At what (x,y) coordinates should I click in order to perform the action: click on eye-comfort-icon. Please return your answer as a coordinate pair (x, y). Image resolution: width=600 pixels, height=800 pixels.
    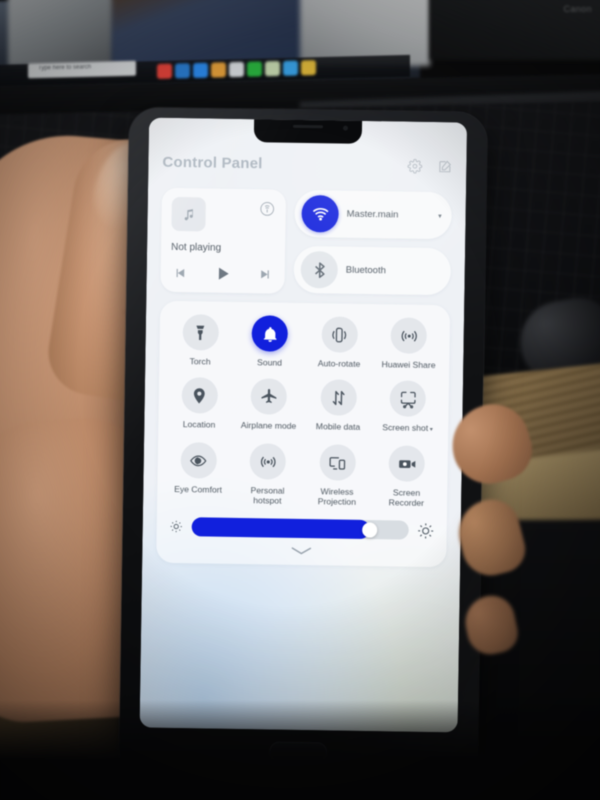
    Looking at the image, I should click on (198, 460).